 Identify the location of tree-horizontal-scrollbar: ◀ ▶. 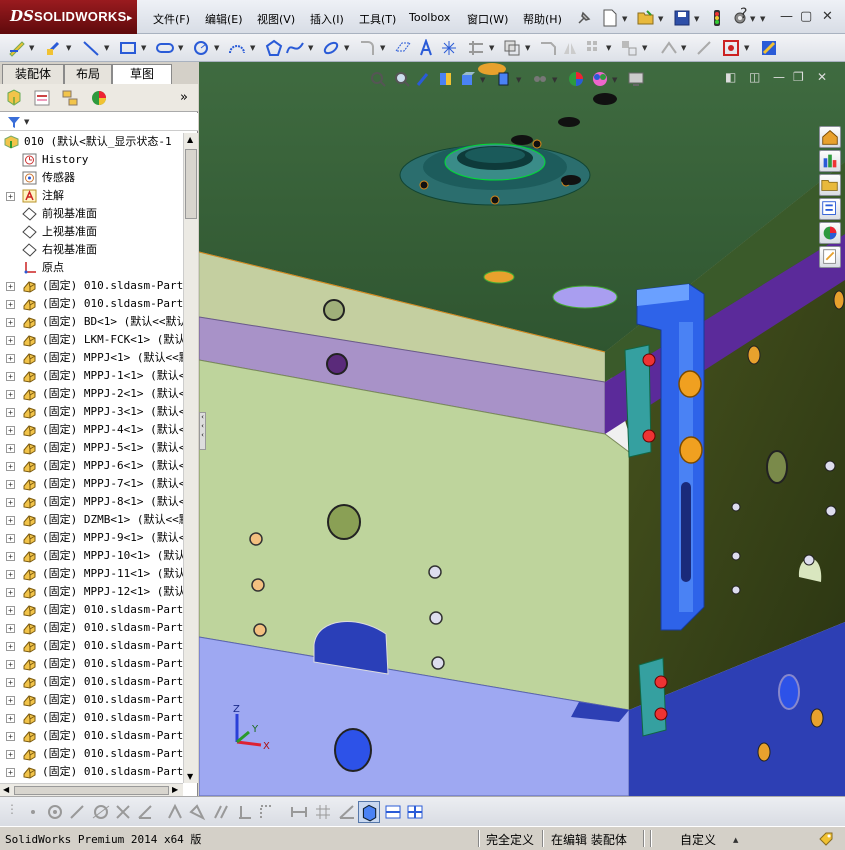
(91, 790).